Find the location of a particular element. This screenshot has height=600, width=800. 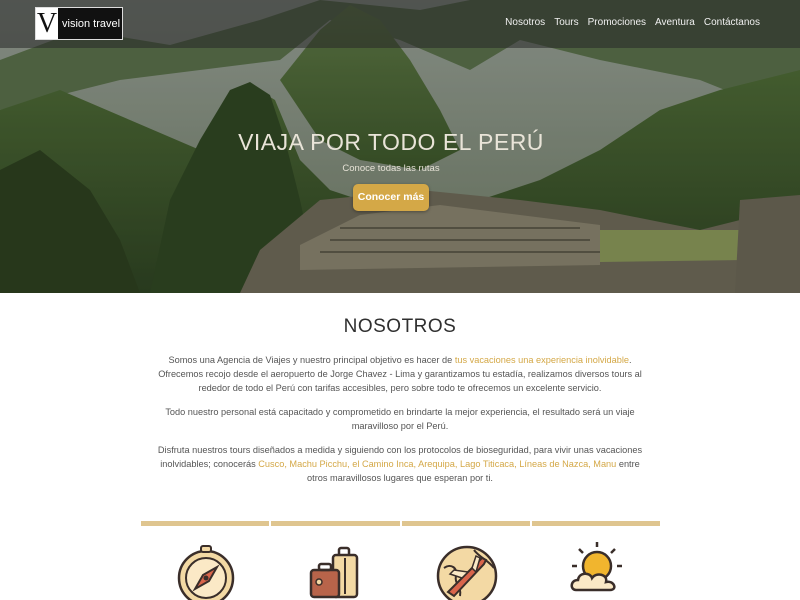

logo-mark: V is located at coordinates (47, 23).